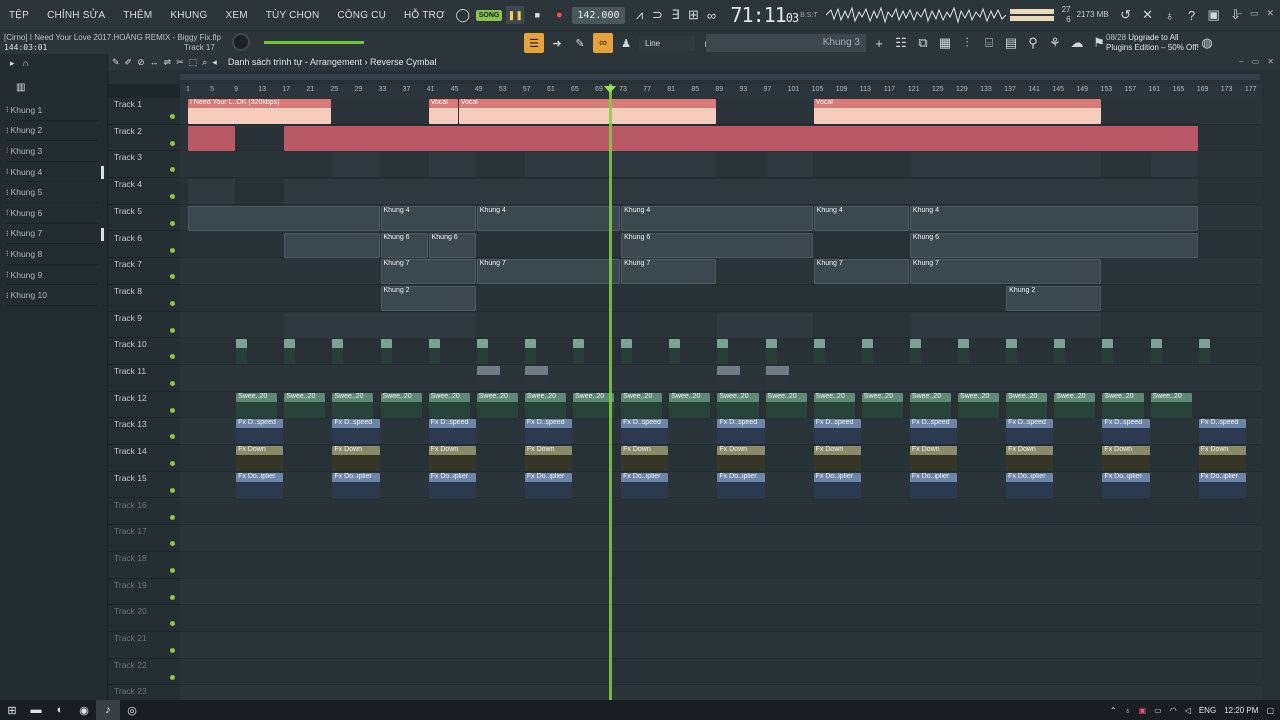 The image size is (1280, 720). Describe the element at coordinates (52, 110) in the screenshot. I see `pattern-list-item: ⁝ Khung 1` at that location.